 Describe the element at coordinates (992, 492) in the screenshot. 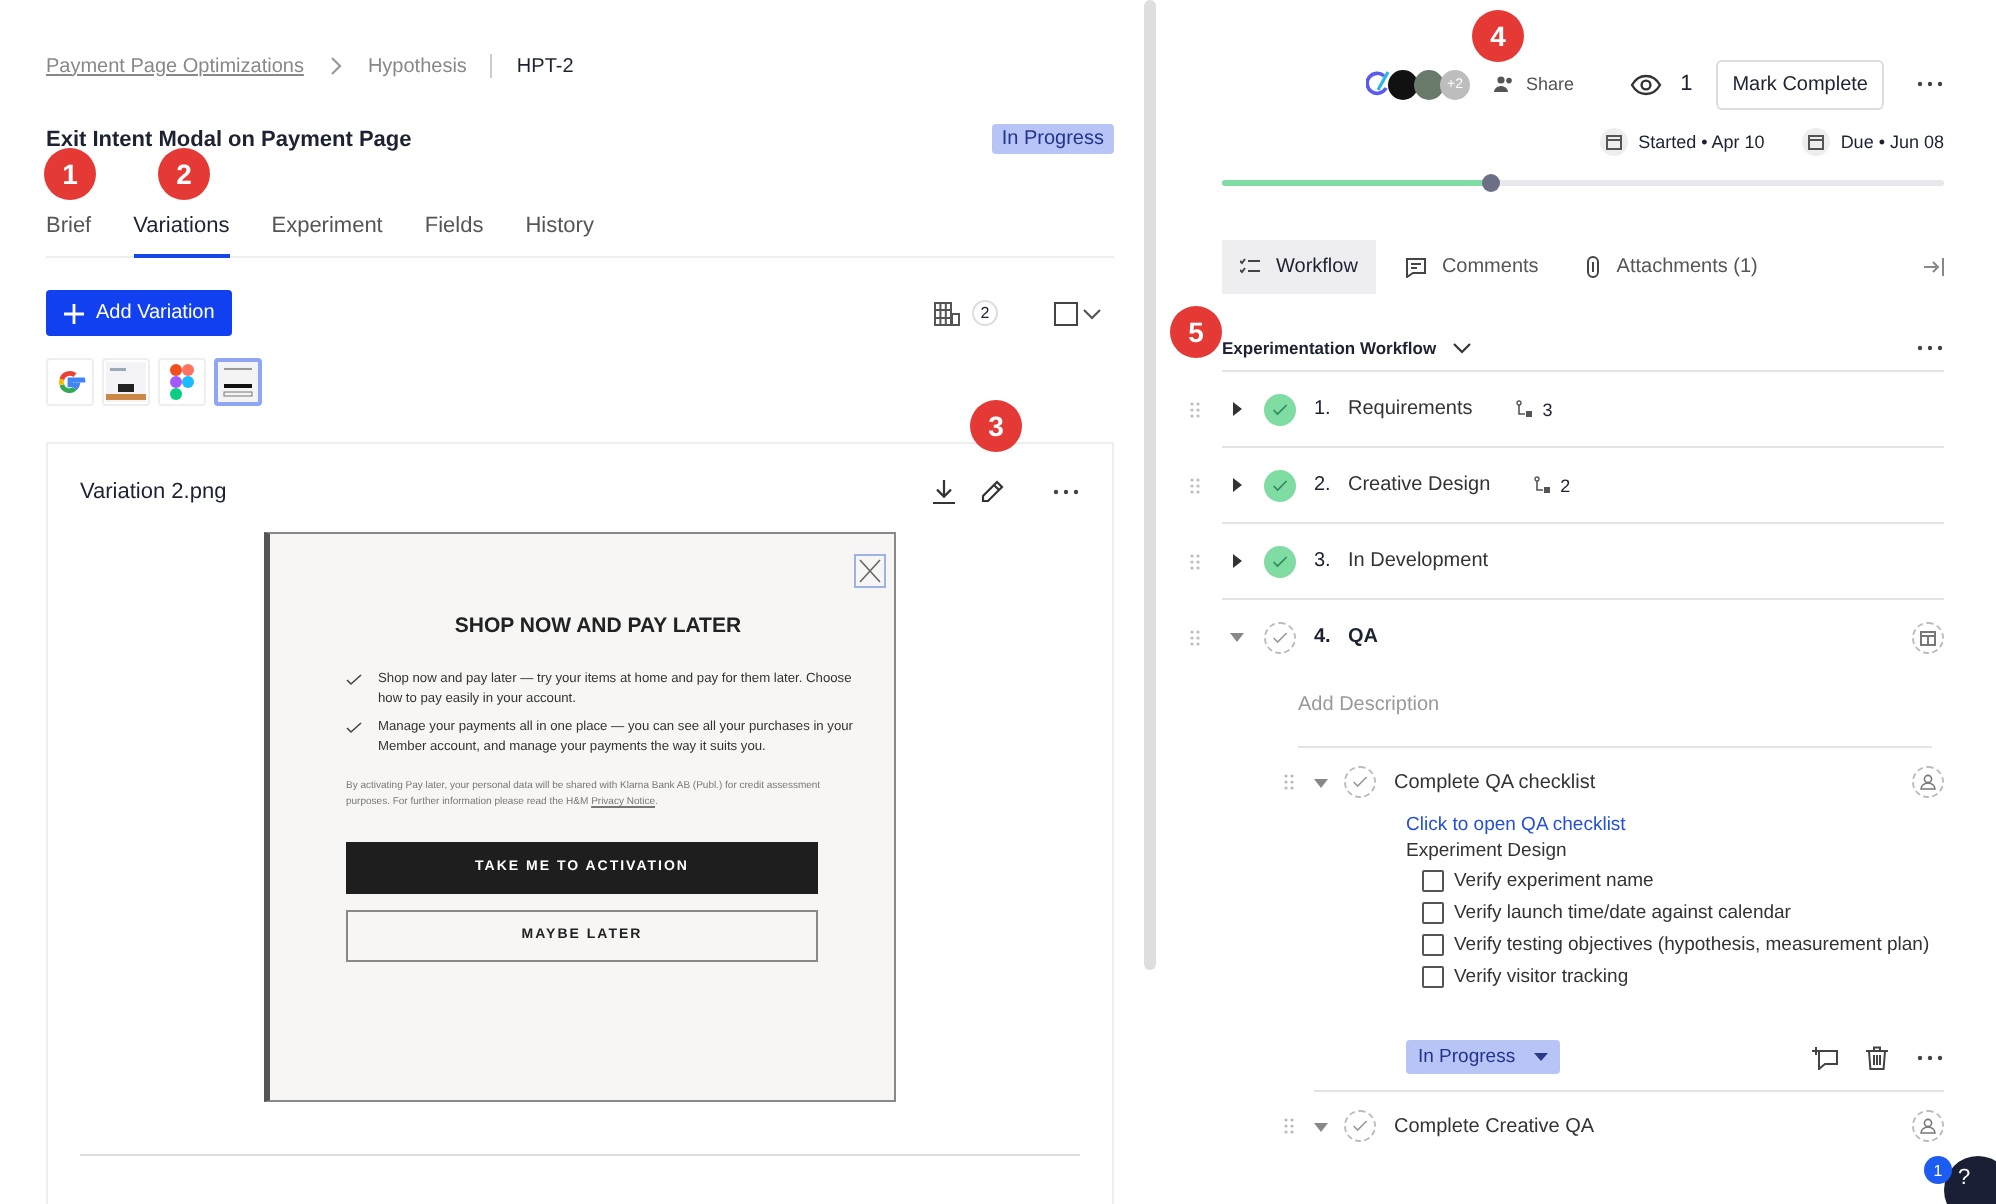

I see `pencil-icon` at that location.